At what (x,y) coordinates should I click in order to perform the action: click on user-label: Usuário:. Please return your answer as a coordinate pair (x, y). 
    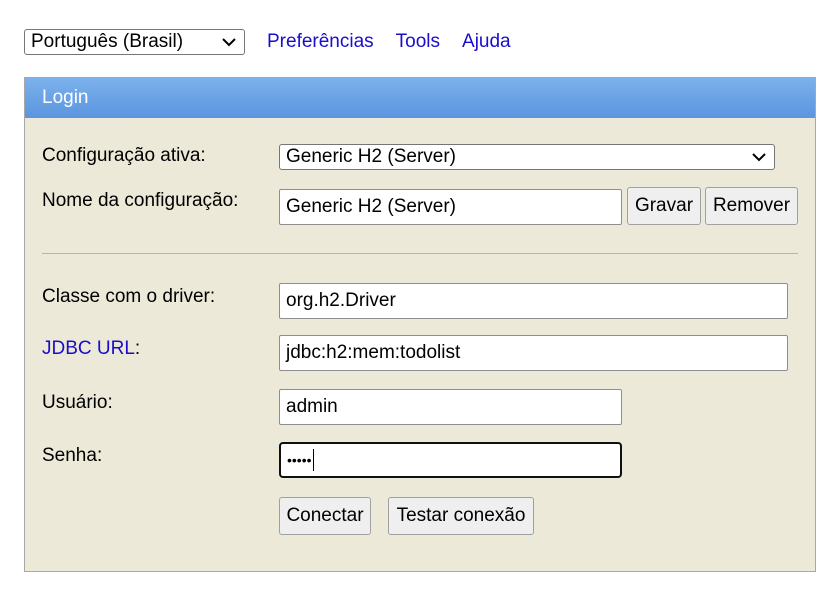
    Looking at the image, I should click on (77, 402).